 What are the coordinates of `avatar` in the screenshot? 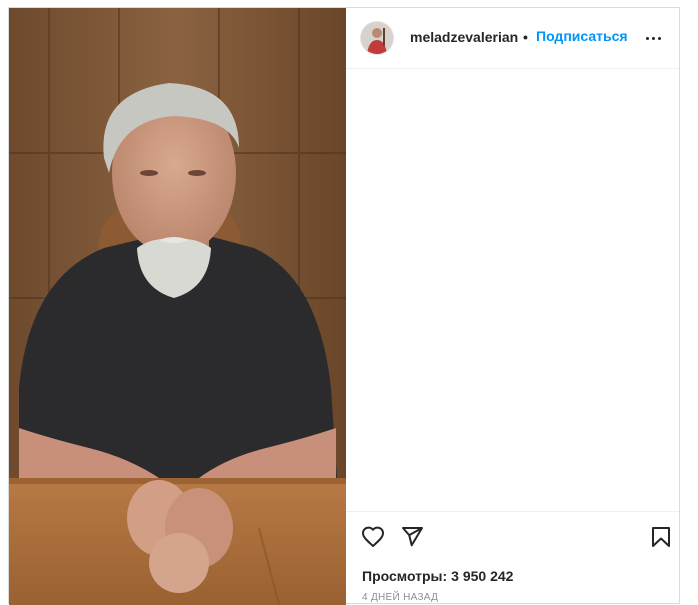 It's located at (377, 38).